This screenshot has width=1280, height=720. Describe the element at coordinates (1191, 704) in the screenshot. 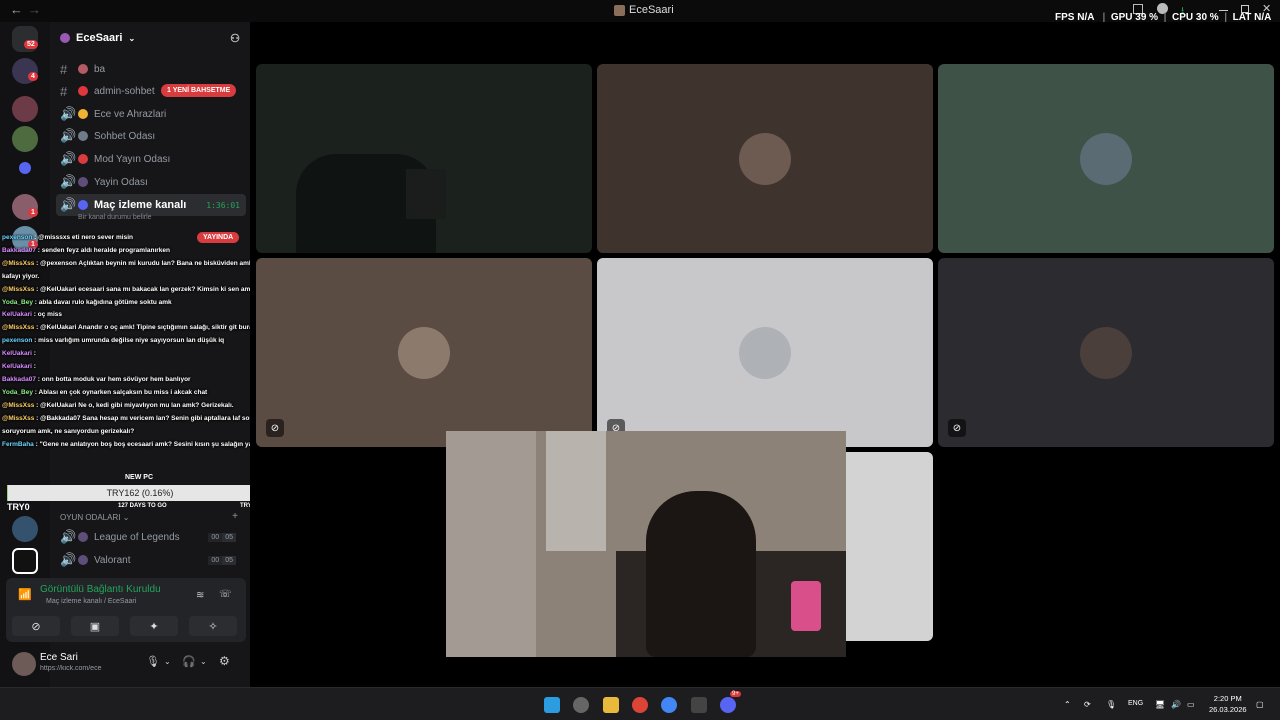

I see `battery-icon: ▭` at that location.